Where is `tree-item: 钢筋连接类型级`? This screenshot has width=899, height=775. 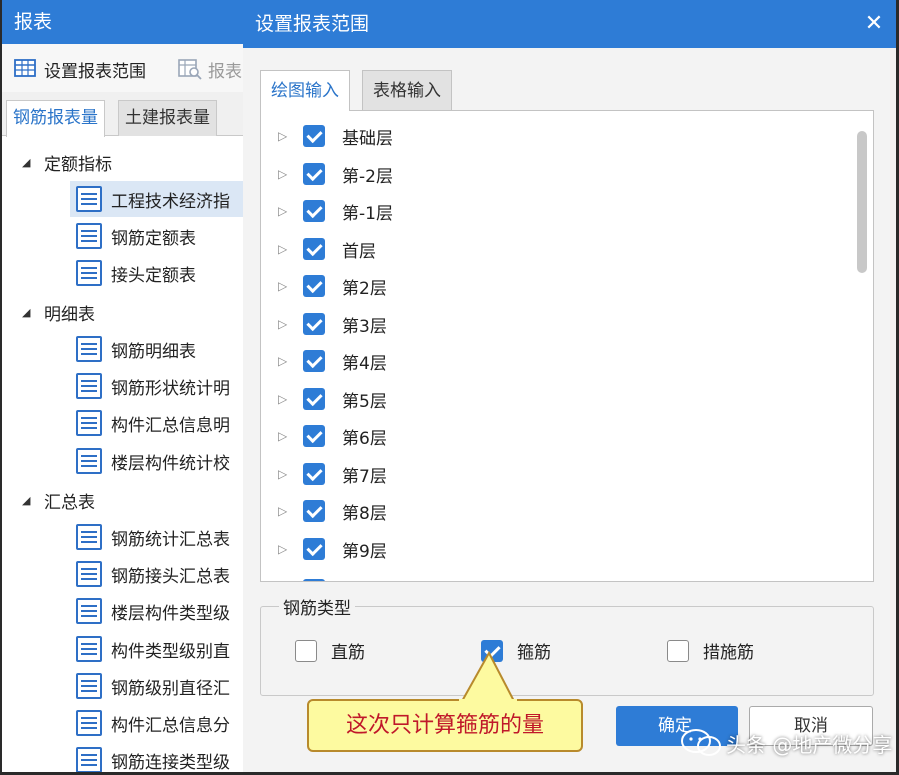
tree-item: 钢筋连接类型级 is located at coordinates (156, 757).